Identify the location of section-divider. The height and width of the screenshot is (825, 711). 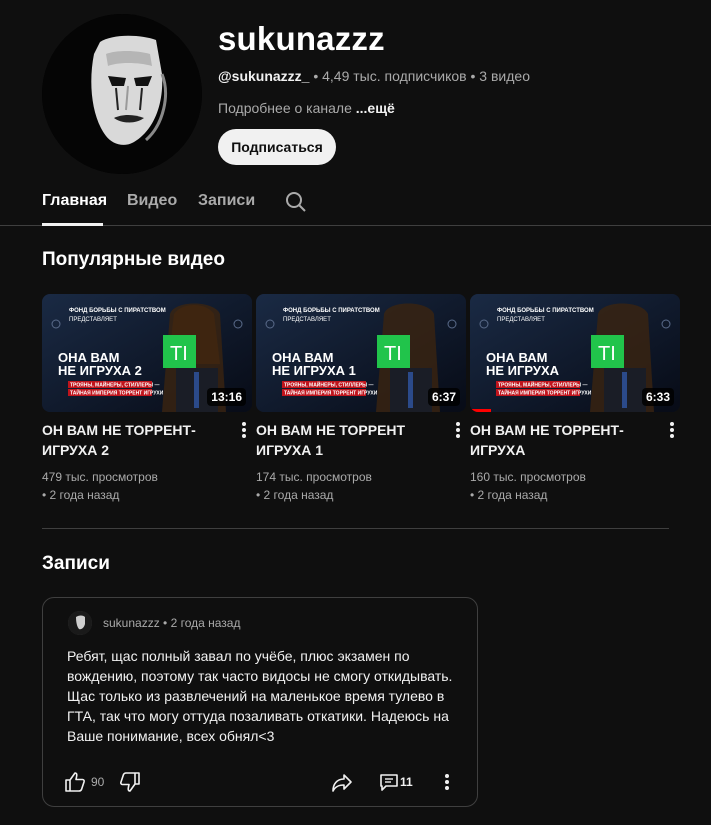
(355, 528).